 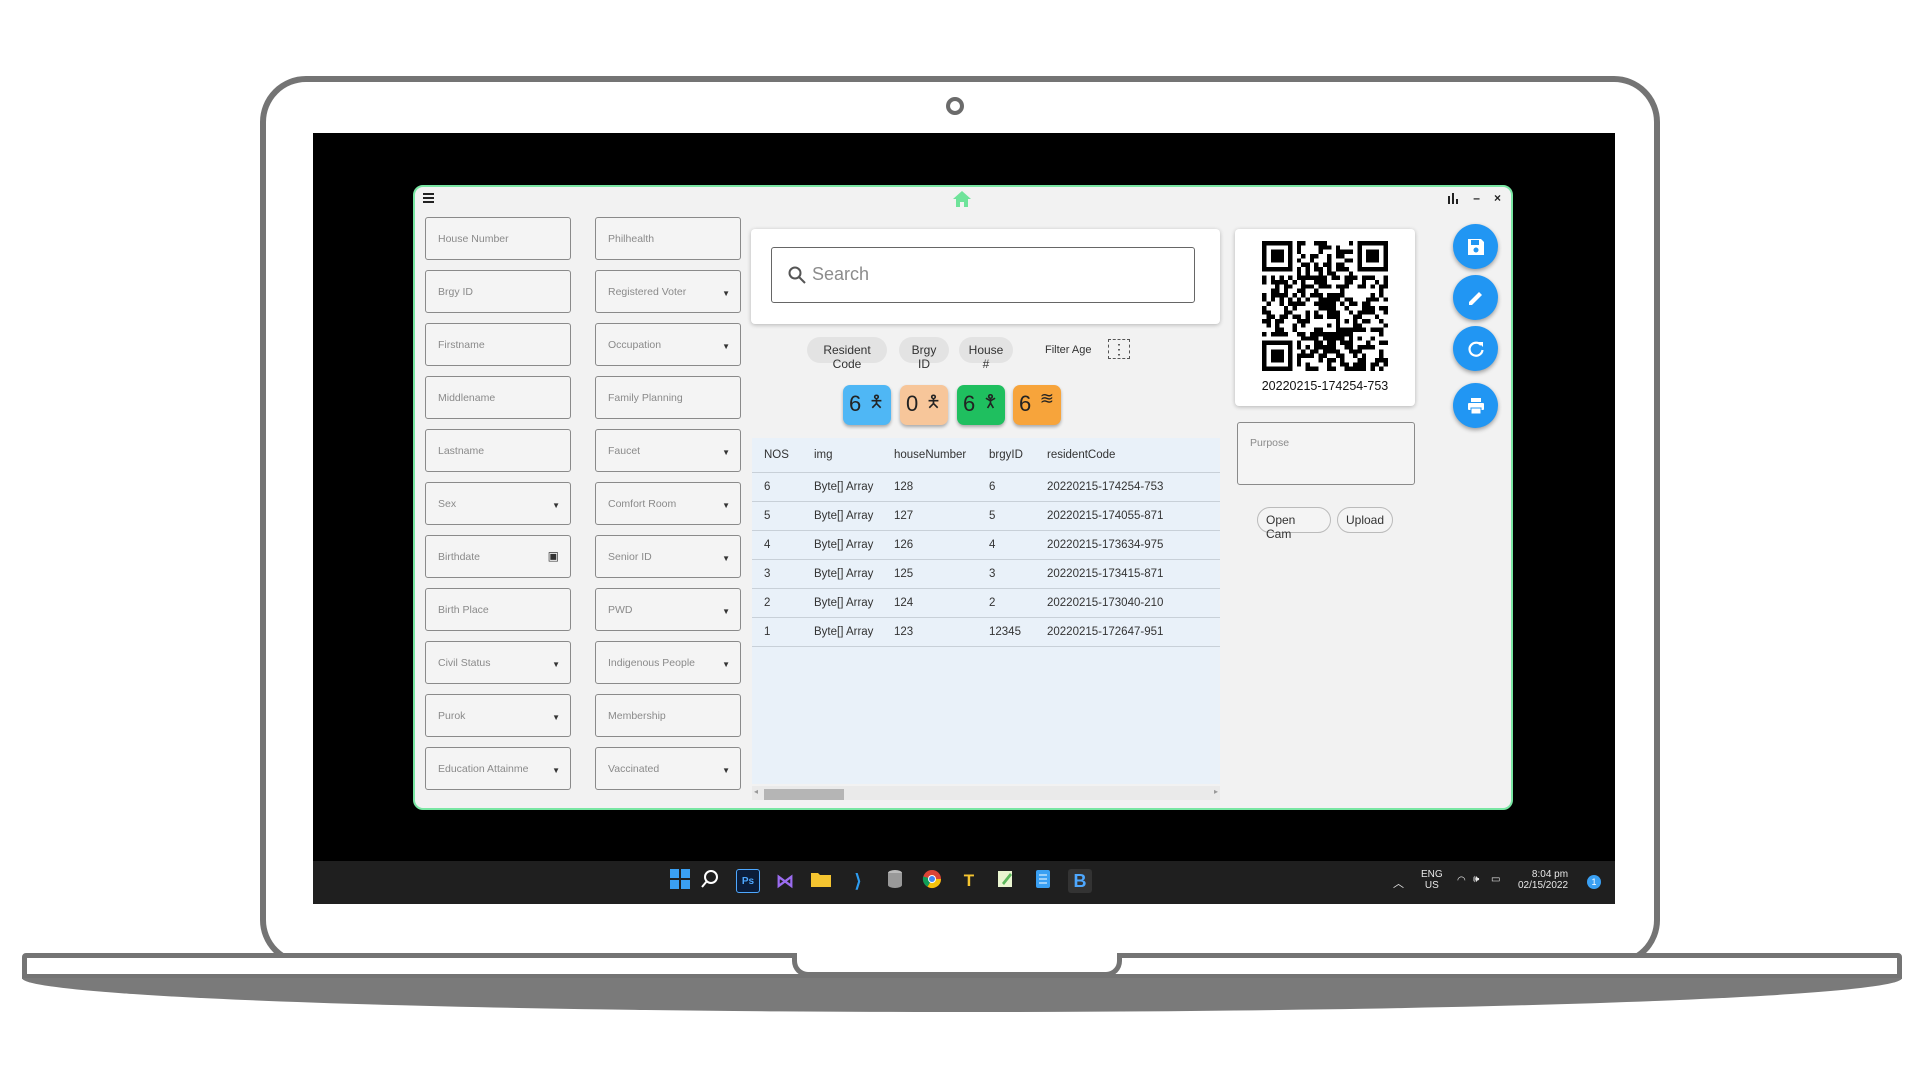 I want to click on scroll-thumb, so click(x=804, y=794).